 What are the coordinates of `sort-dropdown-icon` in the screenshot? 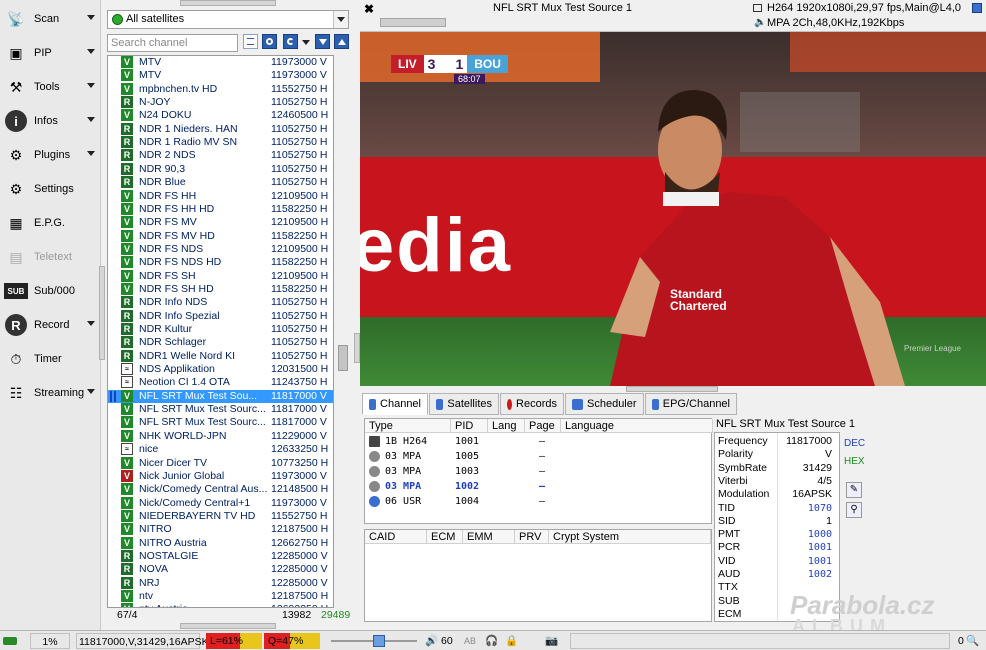 It's located at (306, 42).